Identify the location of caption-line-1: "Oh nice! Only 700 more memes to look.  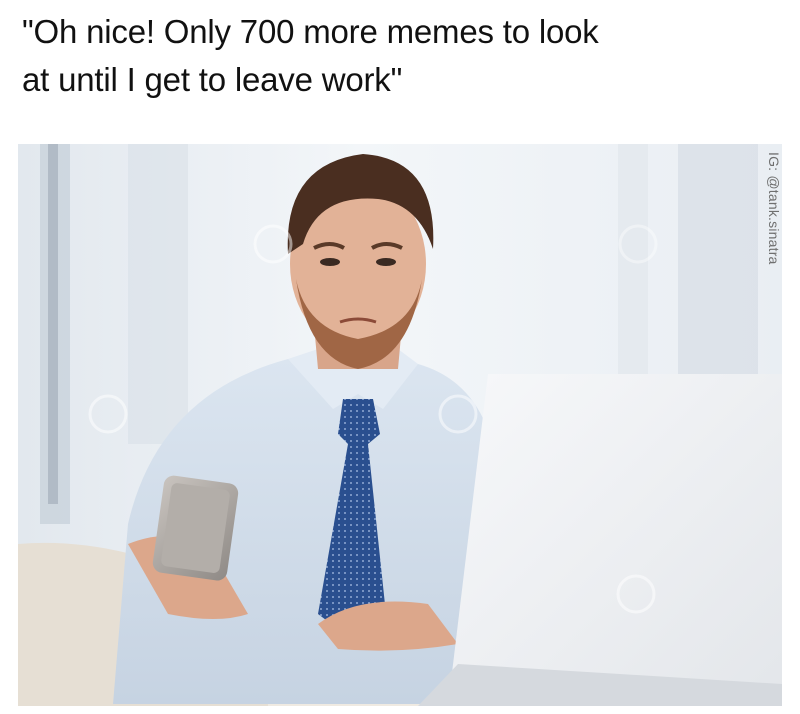
(310, 31).